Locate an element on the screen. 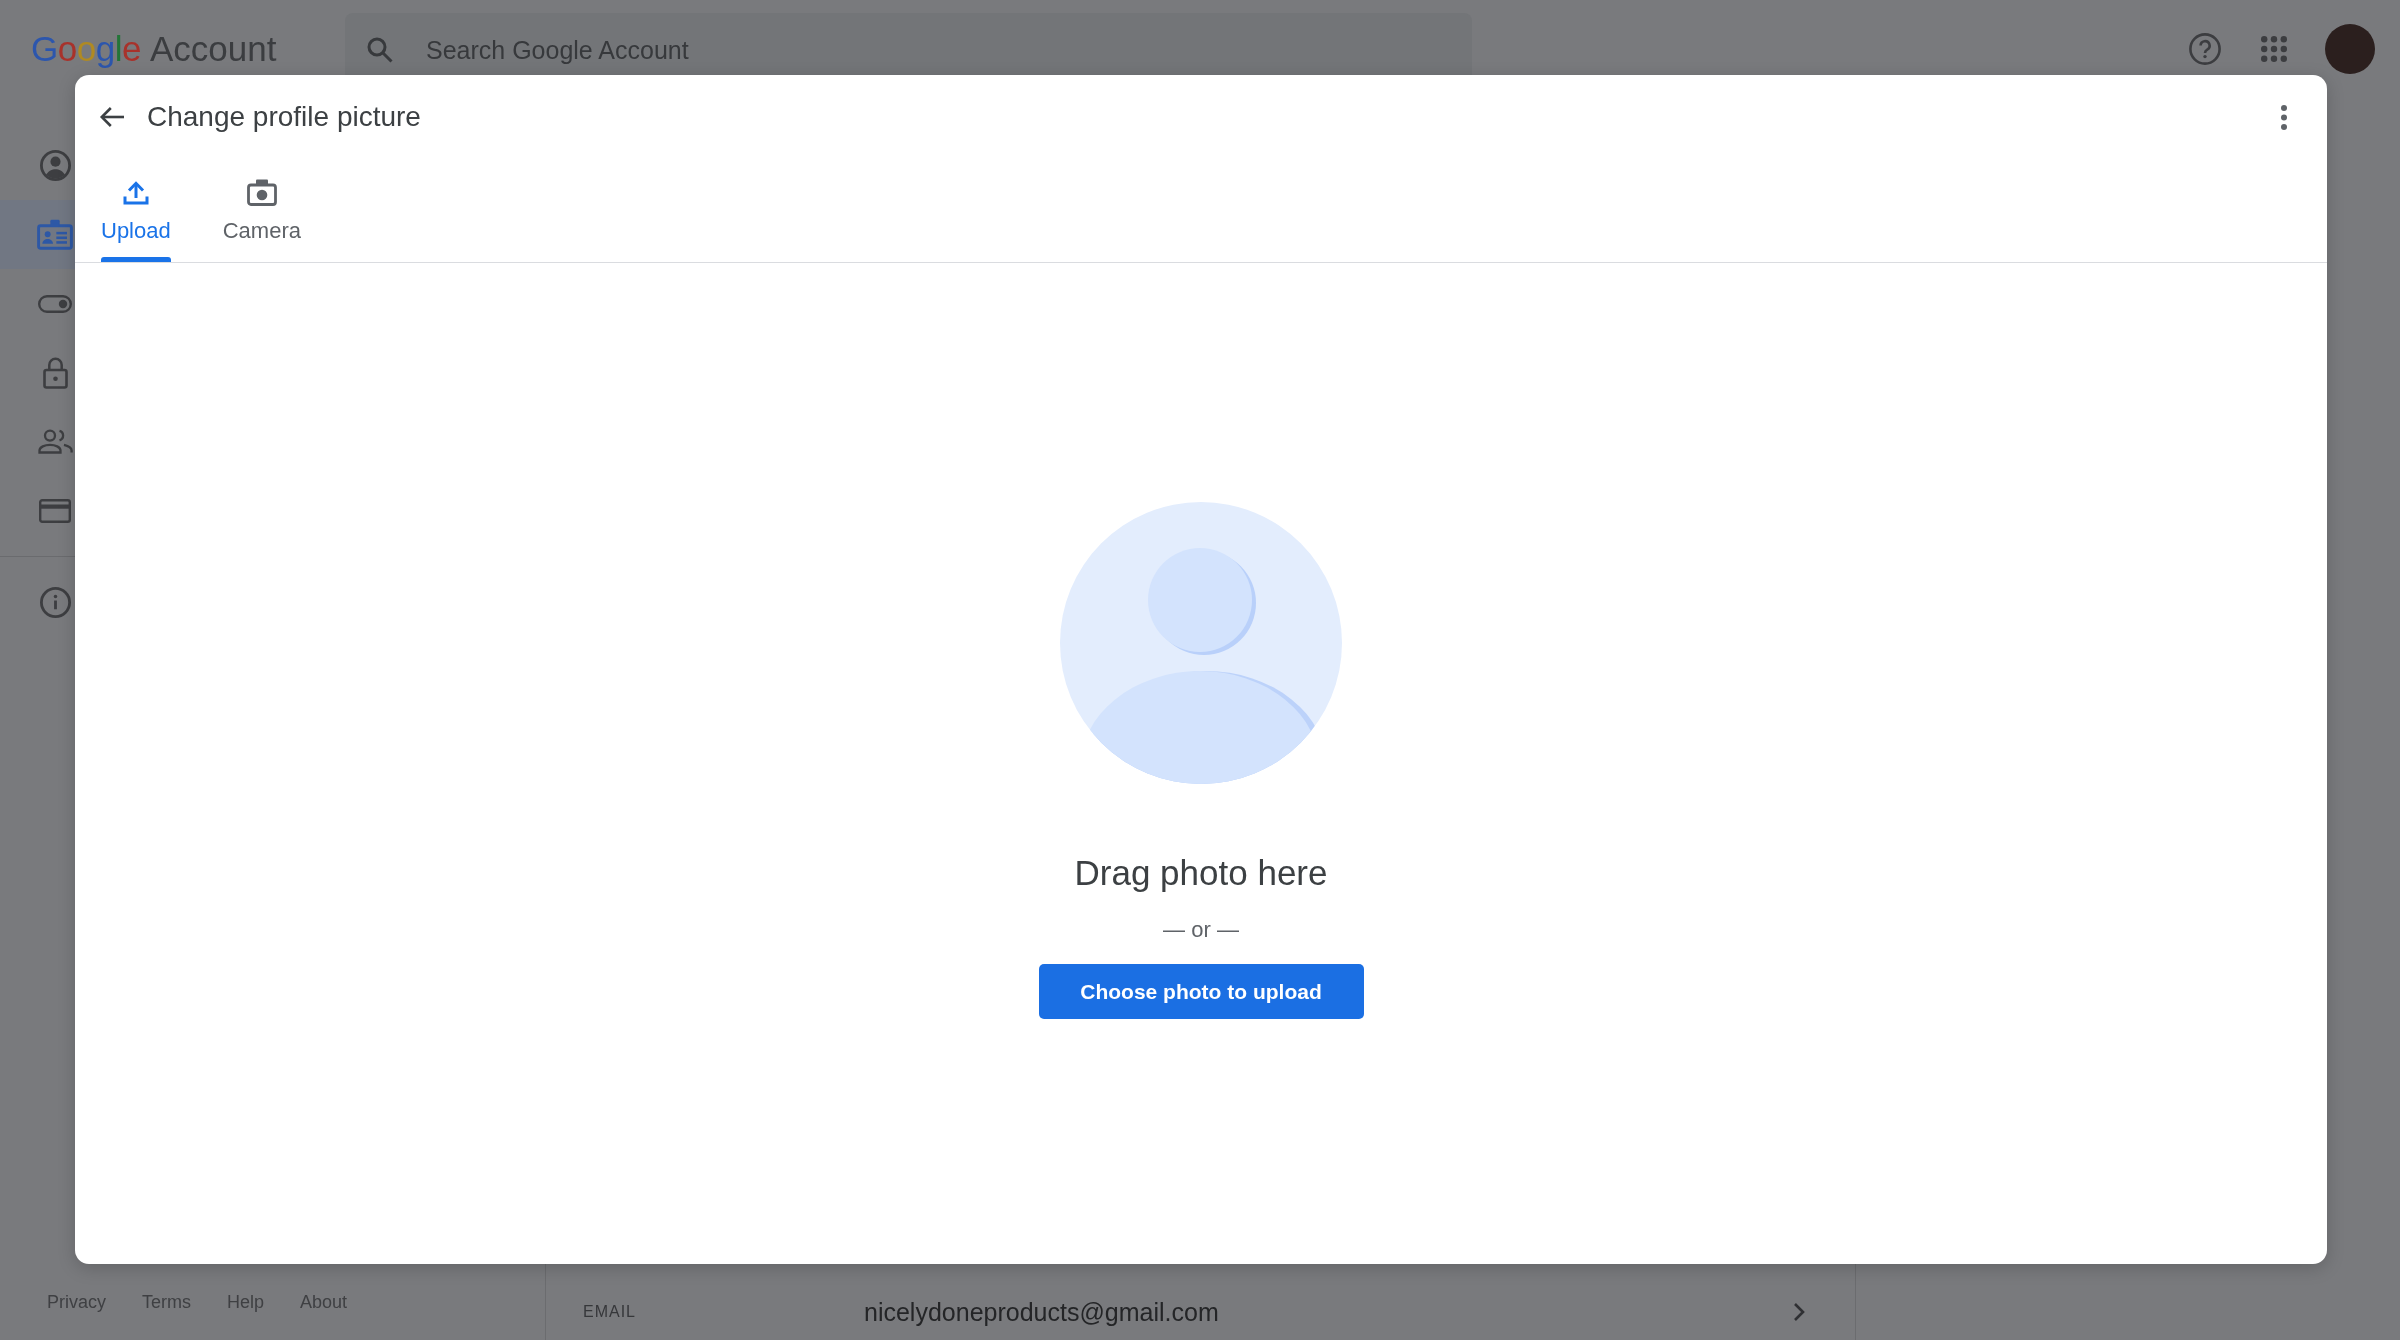 The image size is (2400, 1340). footer-link: Help is located at coordinates (246, 1302).